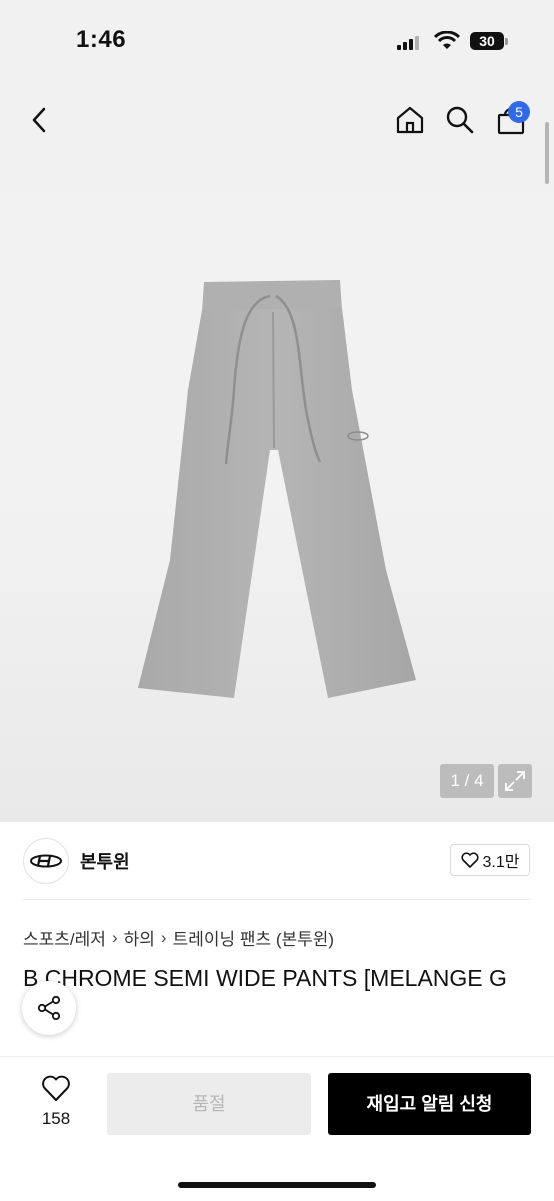 Image resolution: width=554 pixels, height=1201 pixels. I want to click on restock-alert-button: 재입고 알림 신청, so click(429, 1104).